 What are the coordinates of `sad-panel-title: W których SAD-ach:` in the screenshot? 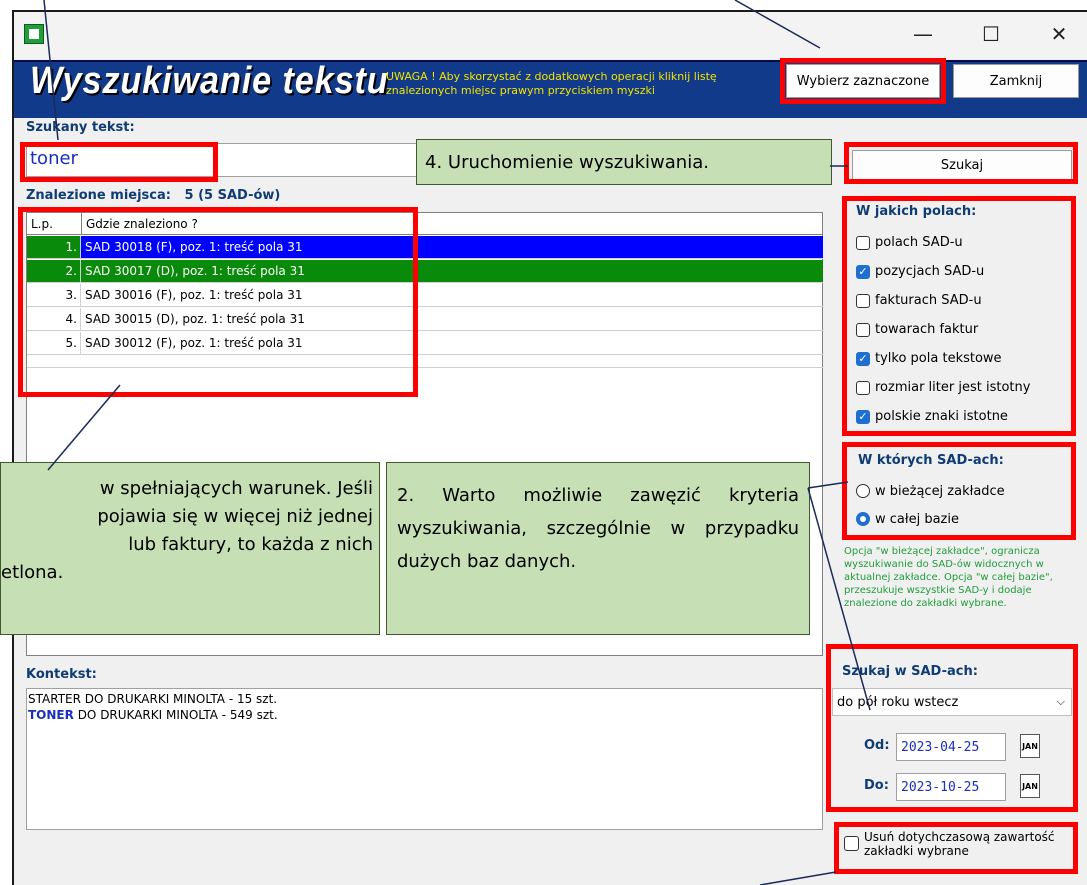 It's located at (931, 460).